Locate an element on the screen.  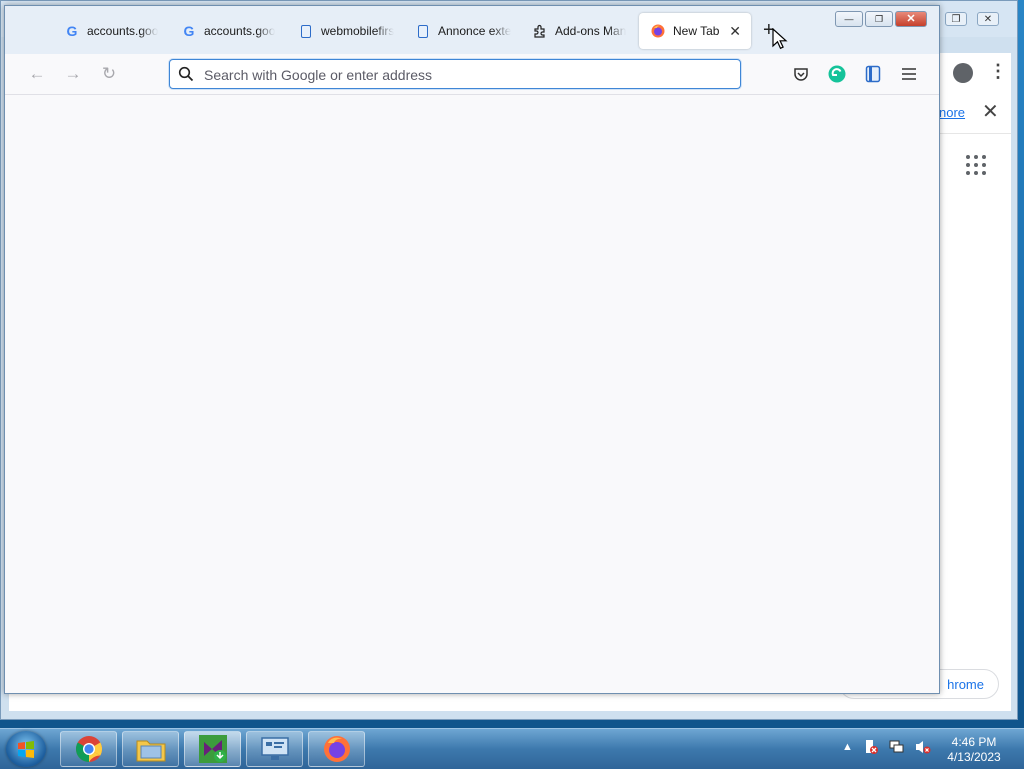
tab-addons-manager: Add-ons Man is located at coordinates (577, 31).